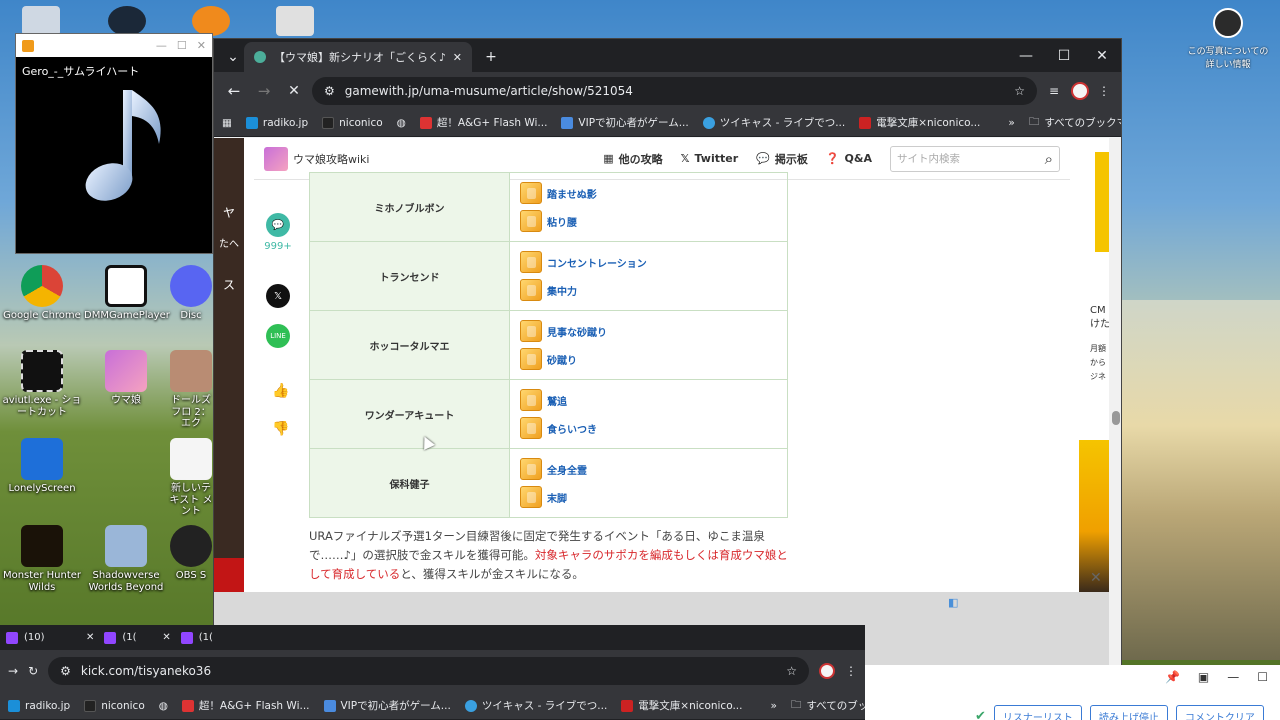 The image size is (1280, 720). I want to click on page-scrollbar, so click(1115, 402).